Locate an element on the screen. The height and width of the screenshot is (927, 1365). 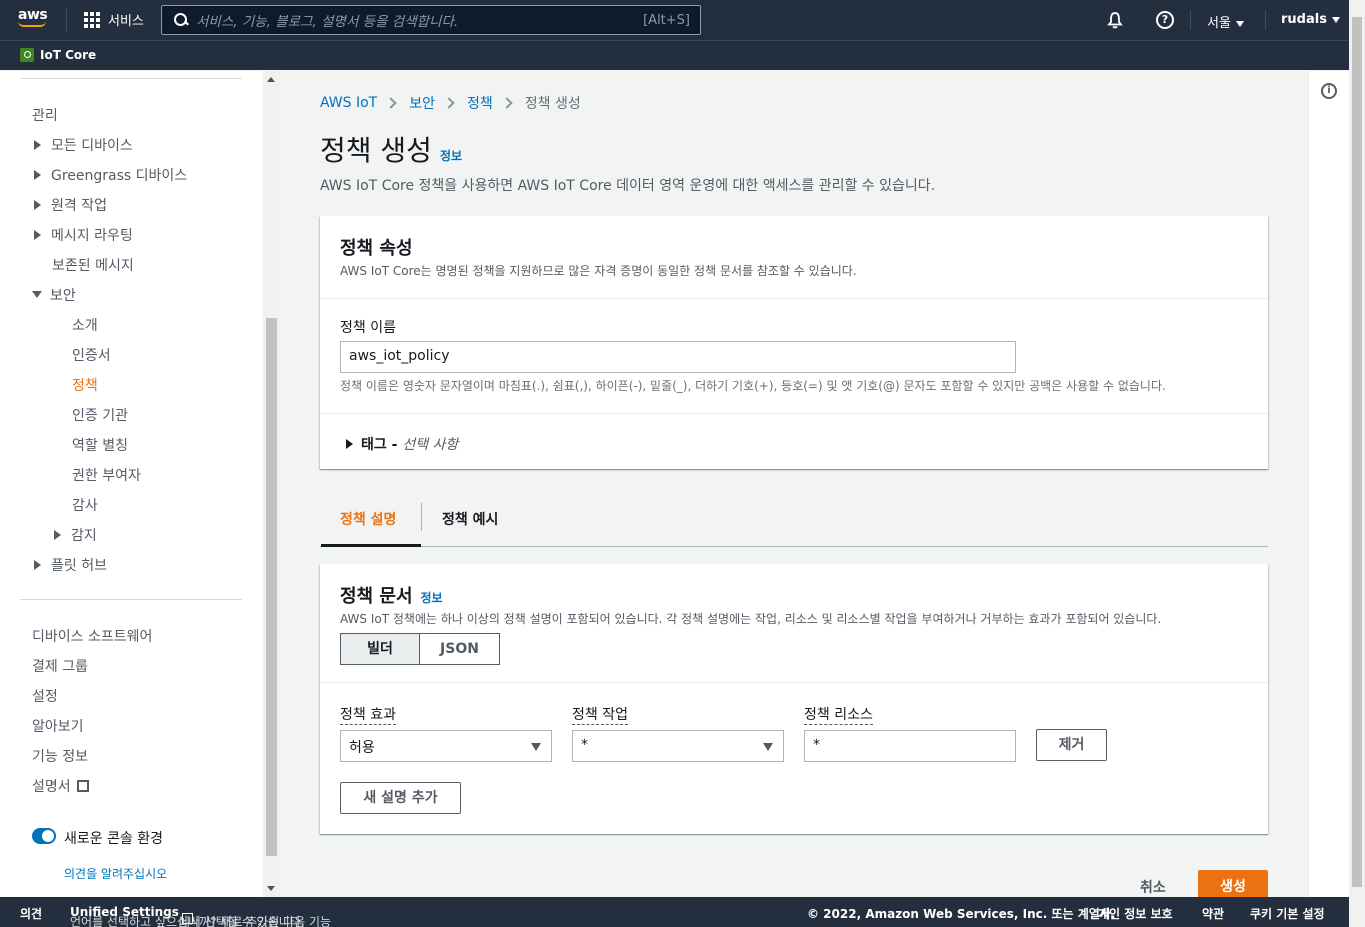
caret-down-icon is located at coordinates (536, 747).